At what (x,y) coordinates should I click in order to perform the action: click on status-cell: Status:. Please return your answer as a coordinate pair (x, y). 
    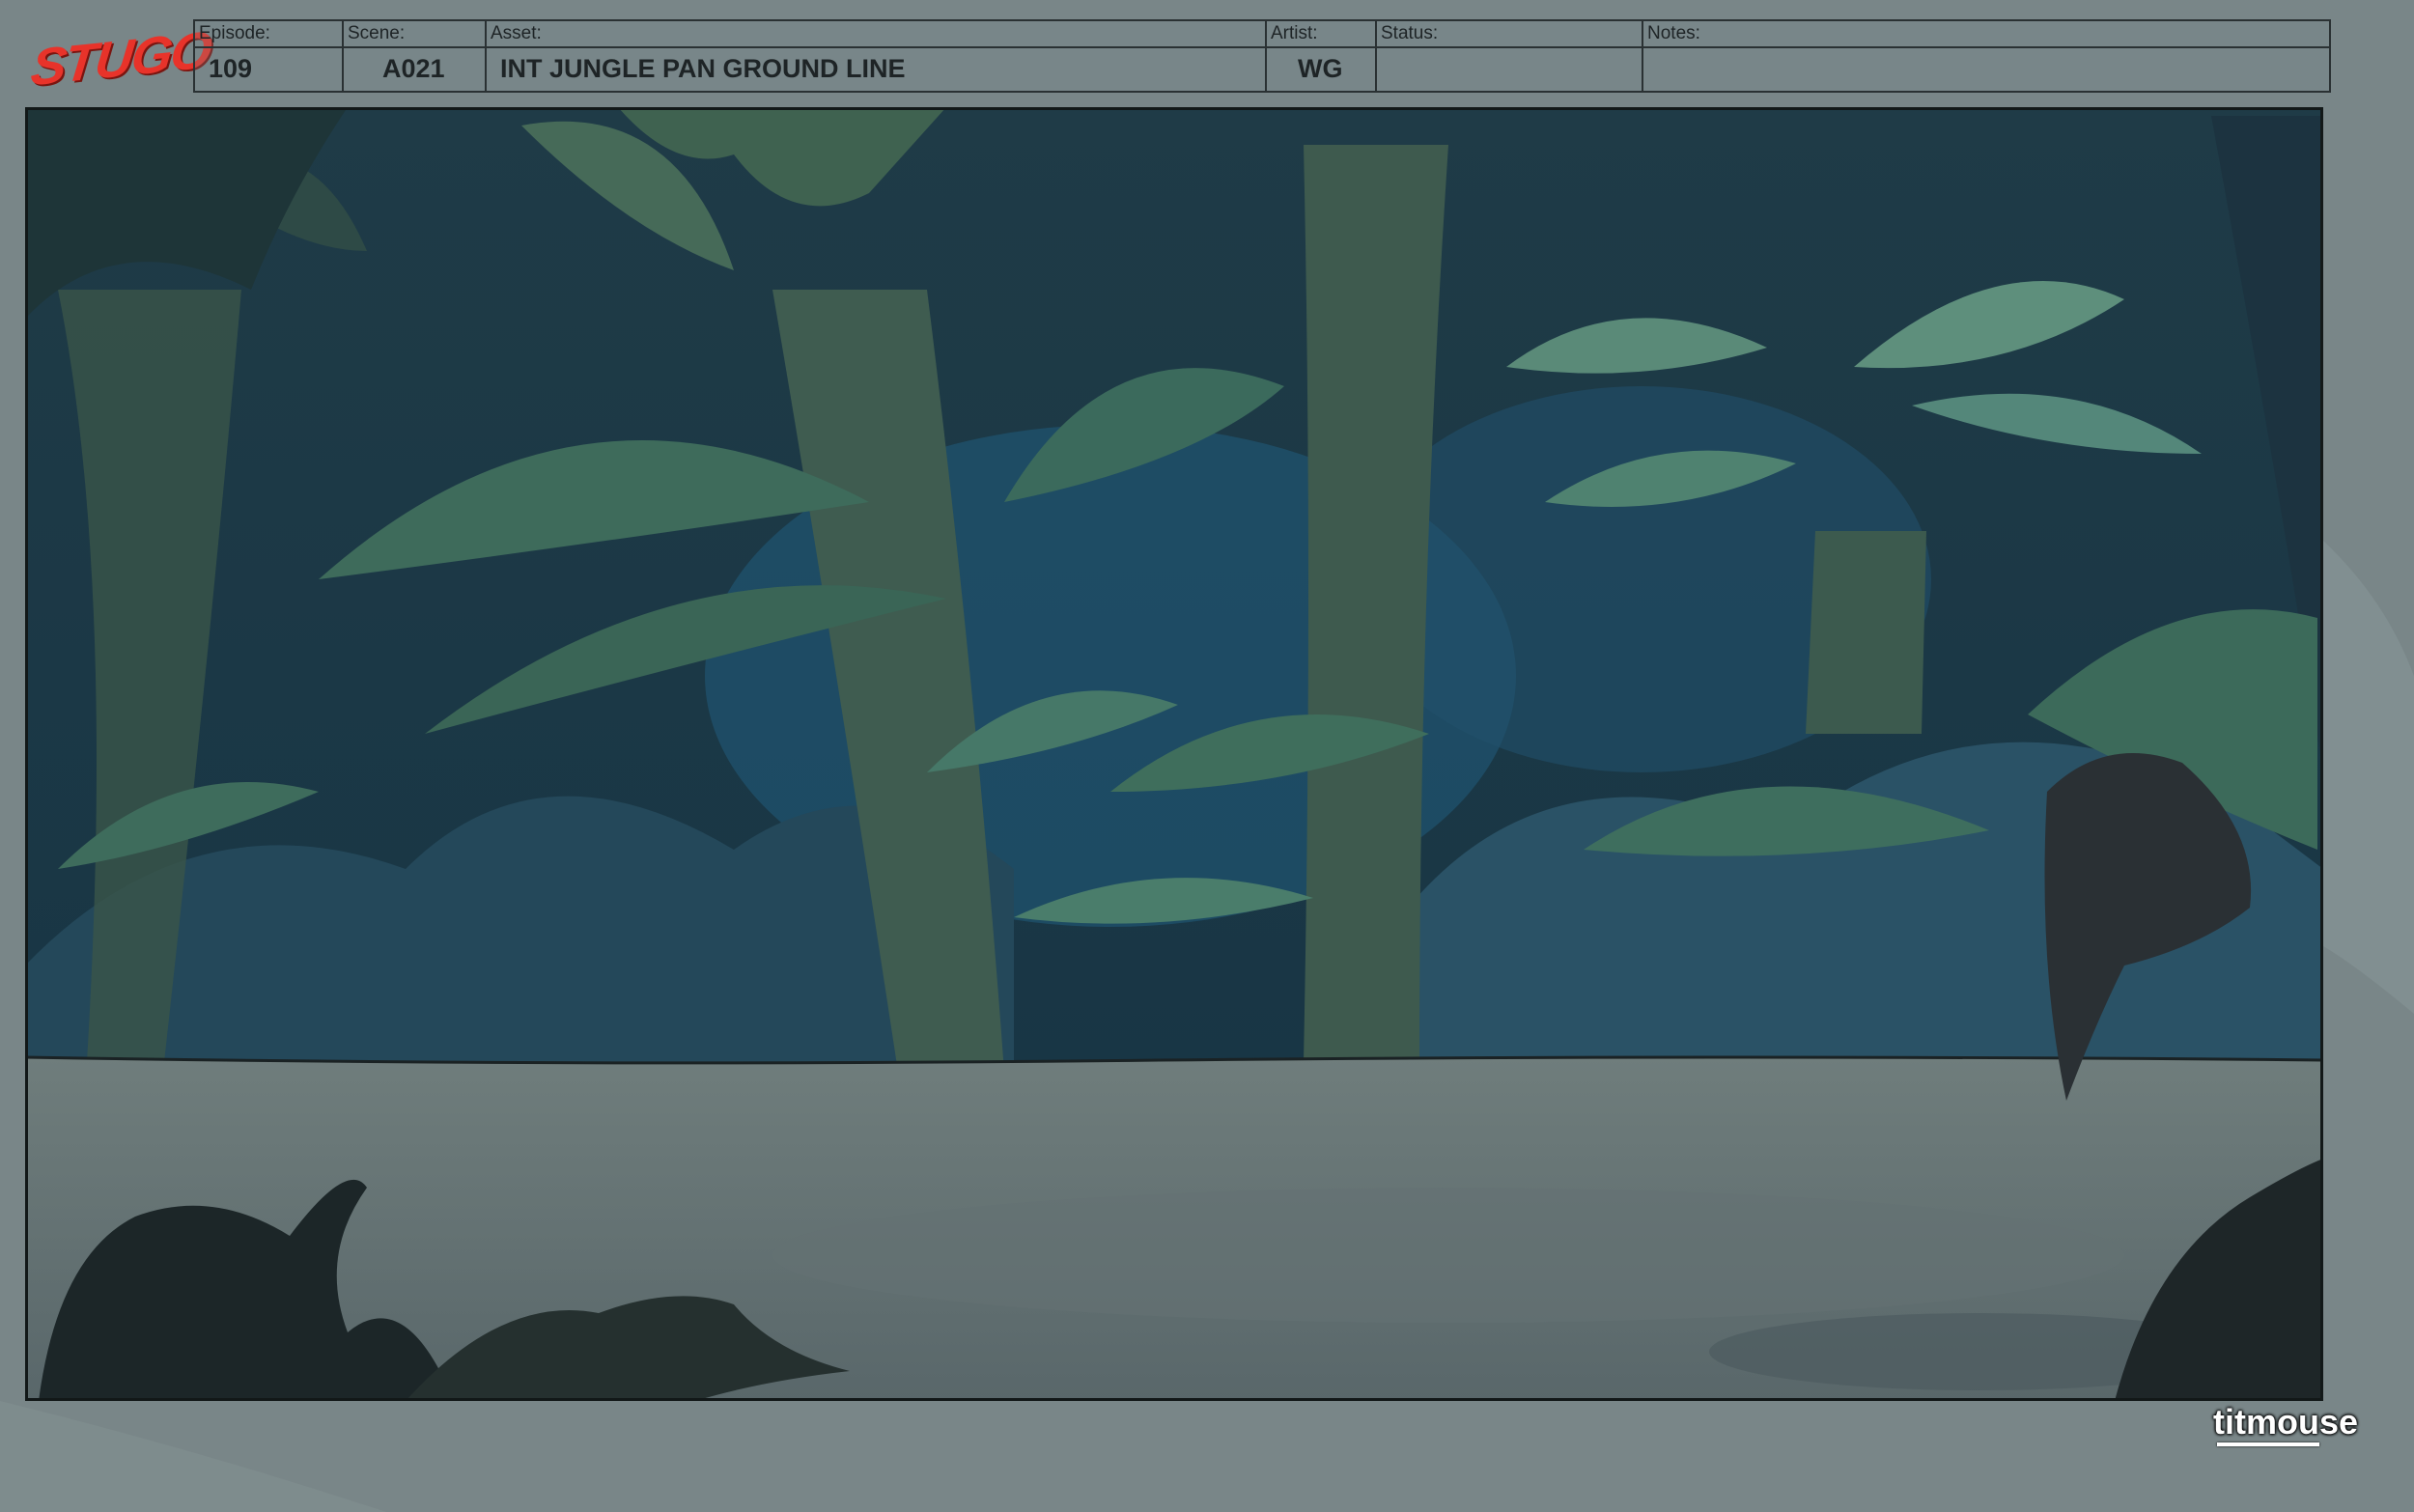
    Looking at the image, I should click on (1510, 56).